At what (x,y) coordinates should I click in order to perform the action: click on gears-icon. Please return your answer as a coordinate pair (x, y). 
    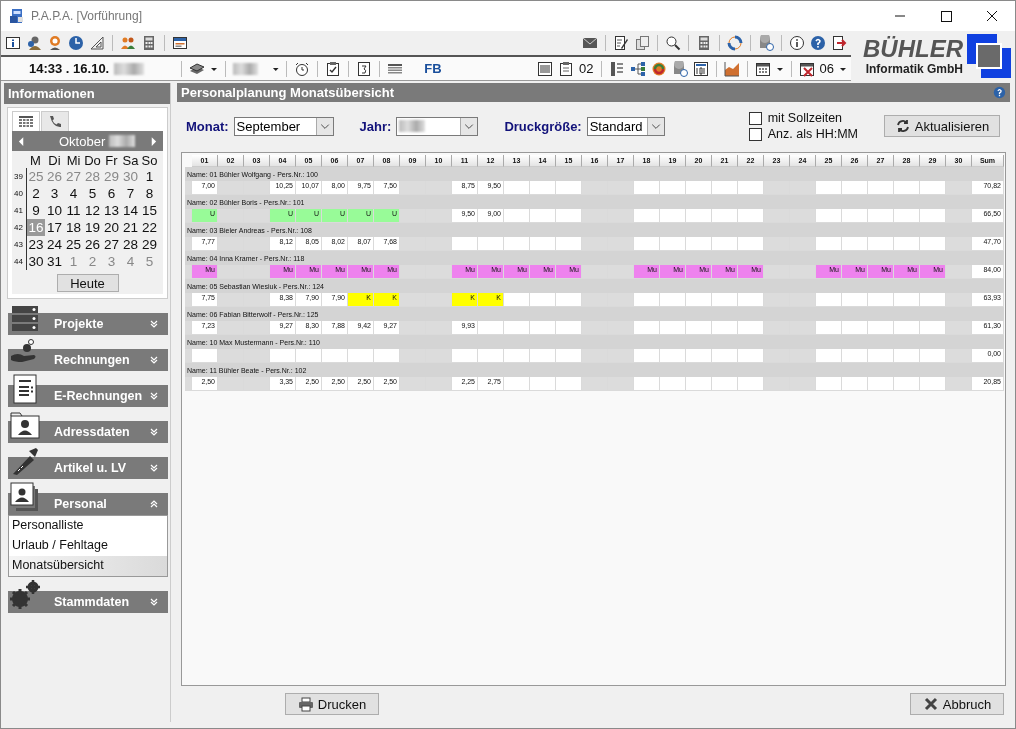
    Looking at the image, I should click on (25, 595).